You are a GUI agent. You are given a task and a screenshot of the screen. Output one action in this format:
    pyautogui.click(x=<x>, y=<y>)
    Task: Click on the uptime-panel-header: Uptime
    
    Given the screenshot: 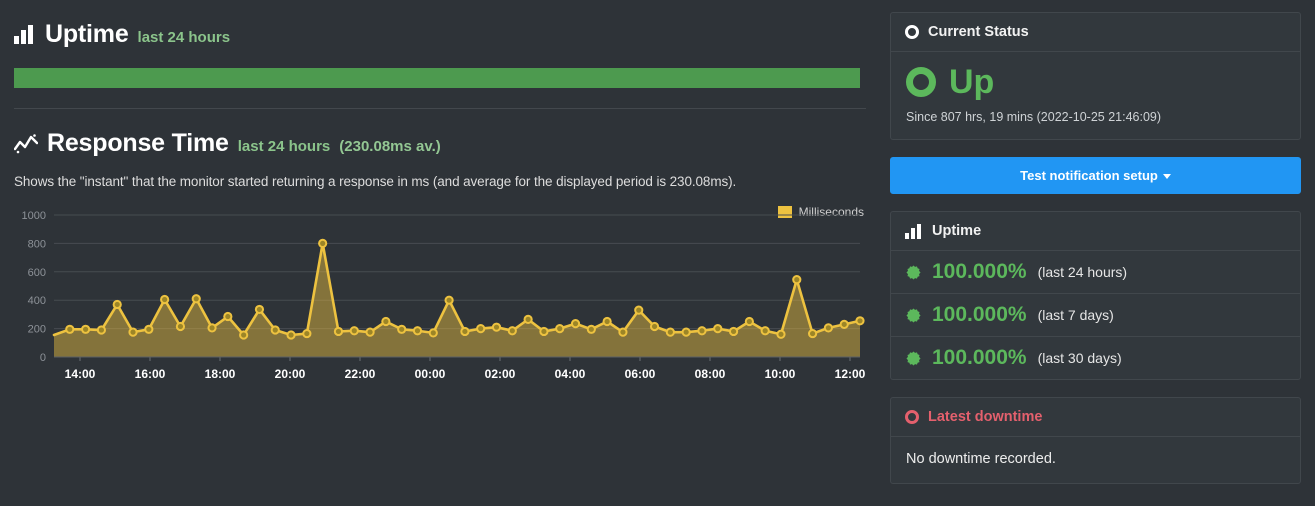 What is the action you would take?
    pyautogui.click(x=1095, y=231)
    